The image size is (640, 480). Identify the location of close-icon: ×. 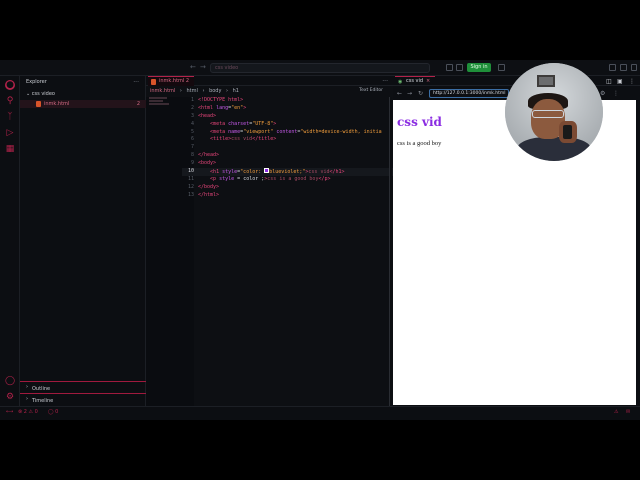
(428, 81).